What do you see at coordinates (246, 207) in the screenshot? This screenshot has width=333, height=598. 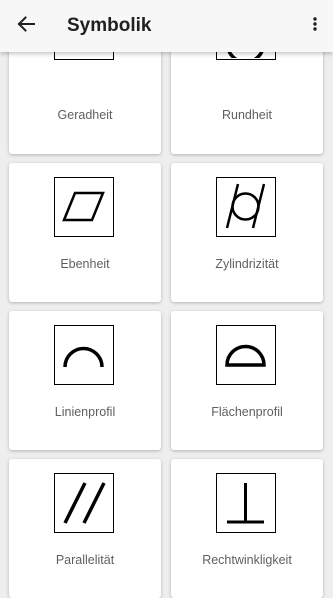 I see `cylindricity-icon` at bounding box center [246, 207].